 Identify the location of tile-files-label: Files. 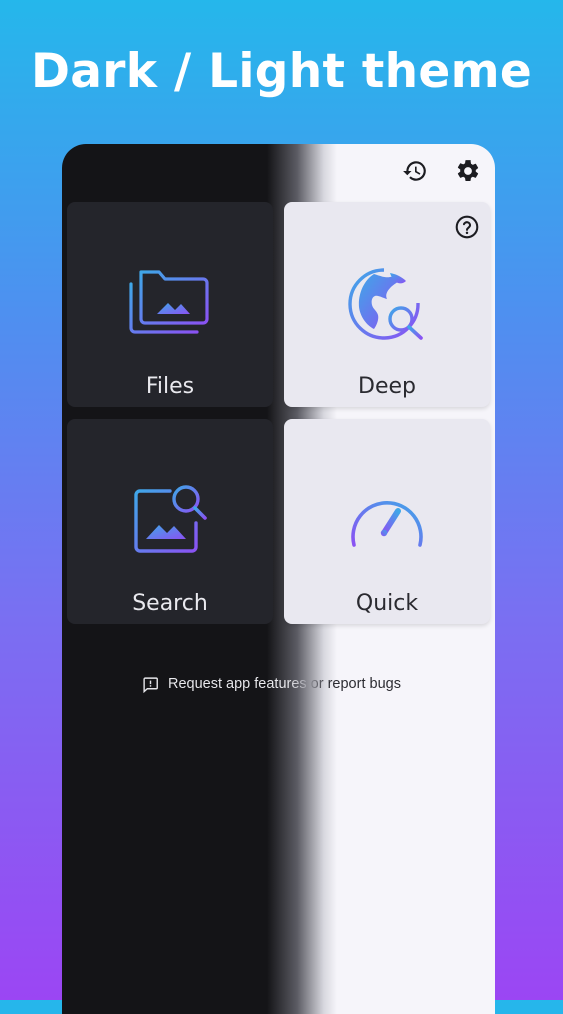
(170, 386).